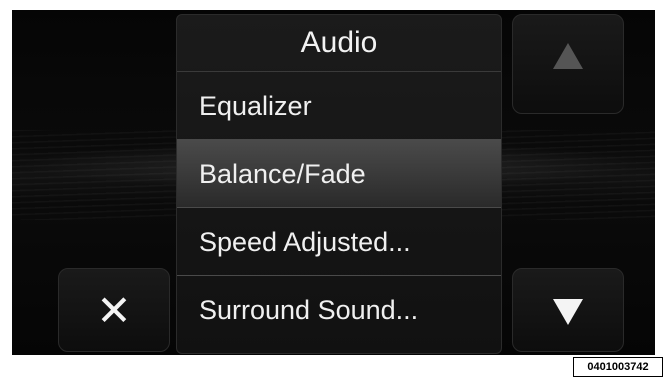 The width and height of the screenshot is (665, 381). I want to click on close-icon: ✕, so click(114, 310).